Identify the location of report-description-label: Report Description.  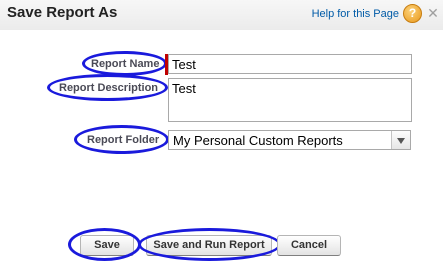
(109, 88).